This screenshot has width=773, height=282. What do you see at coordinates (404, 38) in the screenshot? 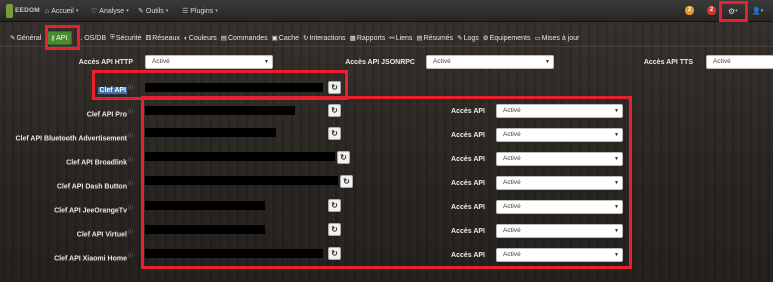
I see `tab-label: Liens` at bounding box center [404, 38].